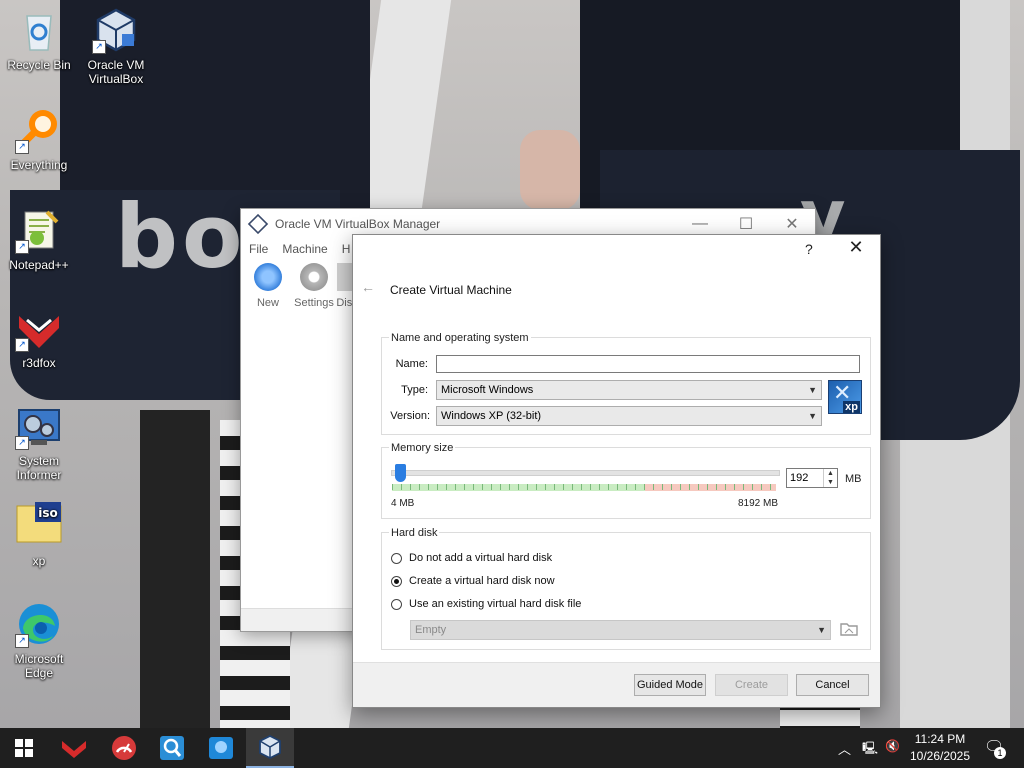  I want to click on memory-size-group: Memory size 4 MB 8192 MB 192 ▲ ▼ MB, so click(626, 480).